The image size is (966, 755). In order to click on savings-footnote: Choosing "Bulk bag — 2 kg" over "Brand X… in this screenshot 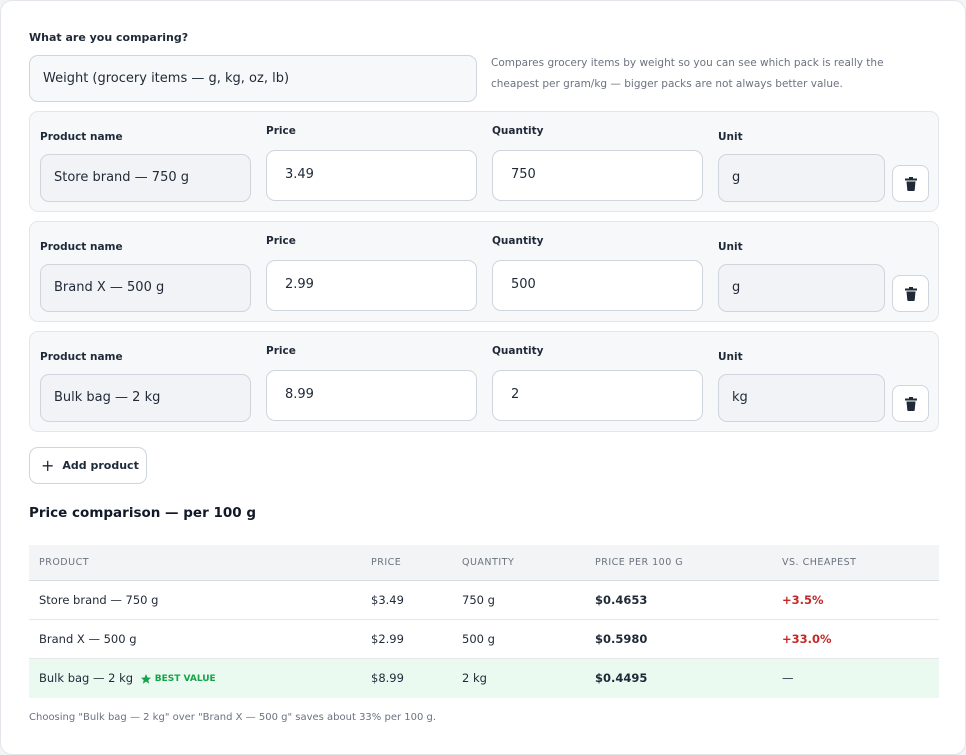, I will do `click(233, 717)`.